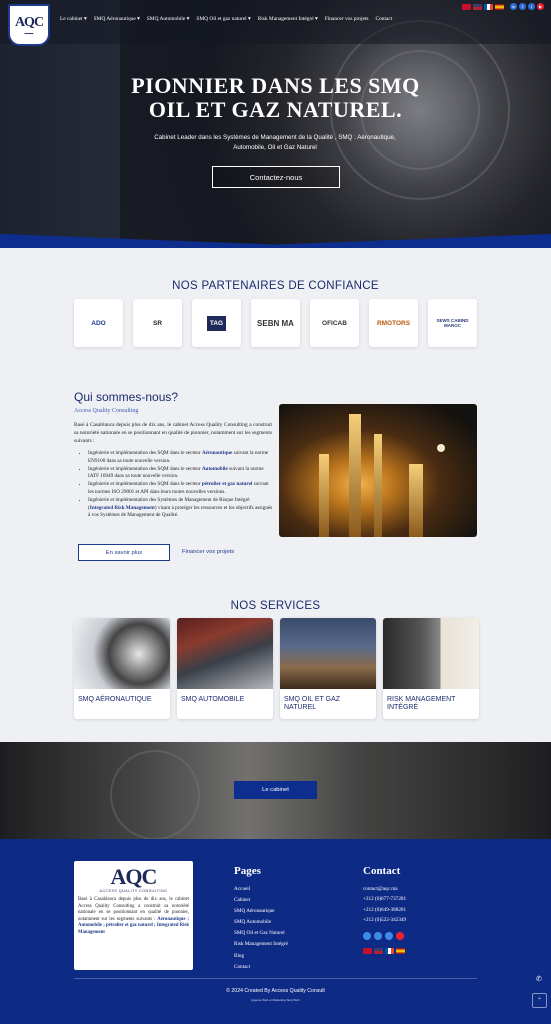 This screenshot has height=1024, width=551. I want to click on footer-email: contact@aqc.ma, so click(384, 889).